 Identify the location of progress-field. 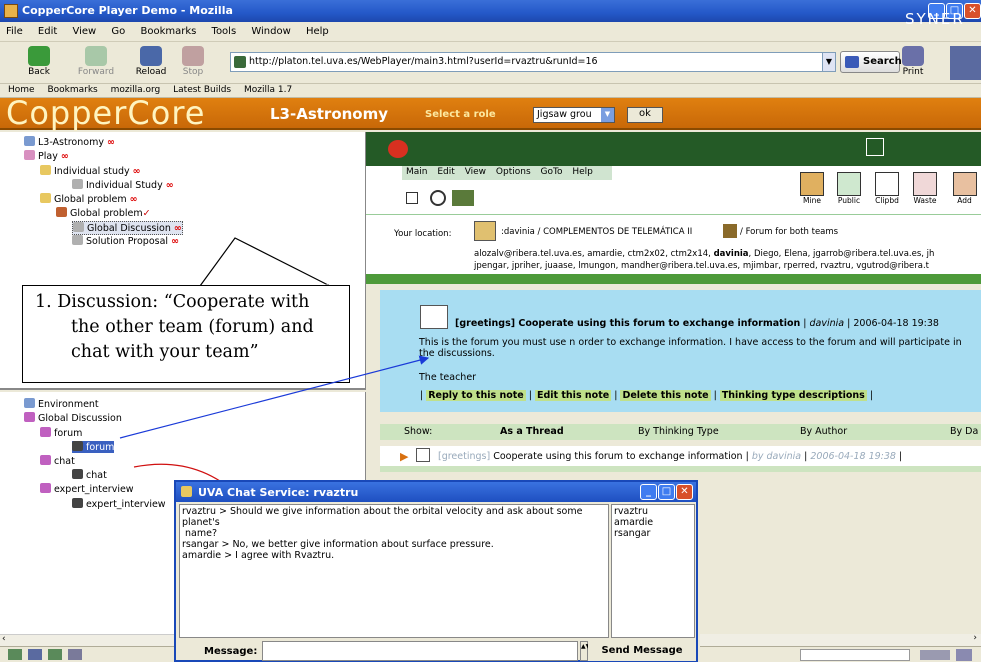
(855, 655).